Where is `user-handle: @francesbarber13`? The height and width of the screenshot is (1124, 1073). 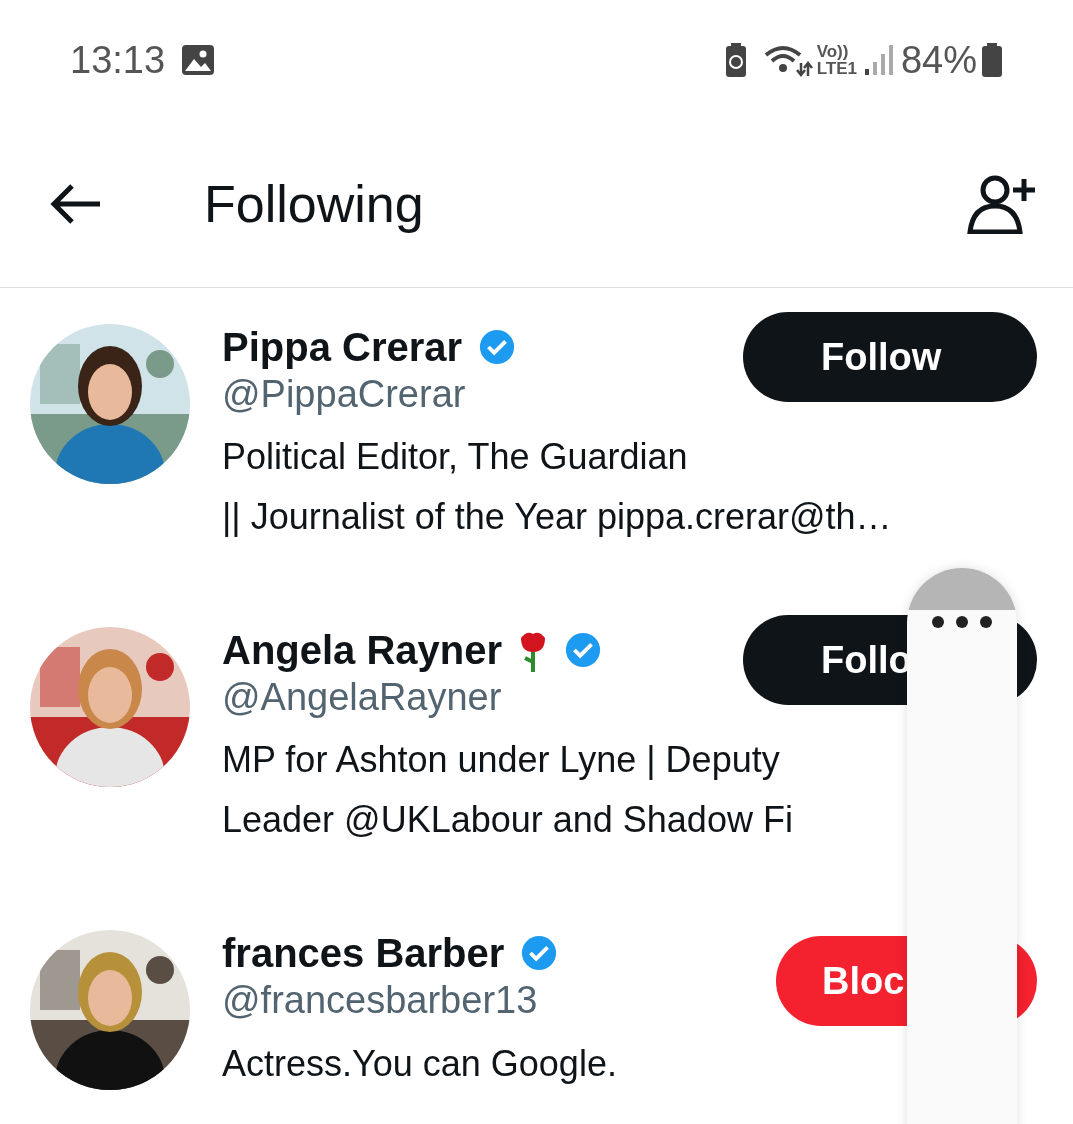
user-handle: @francesbarber13 is located at coordinates (499, 1001).